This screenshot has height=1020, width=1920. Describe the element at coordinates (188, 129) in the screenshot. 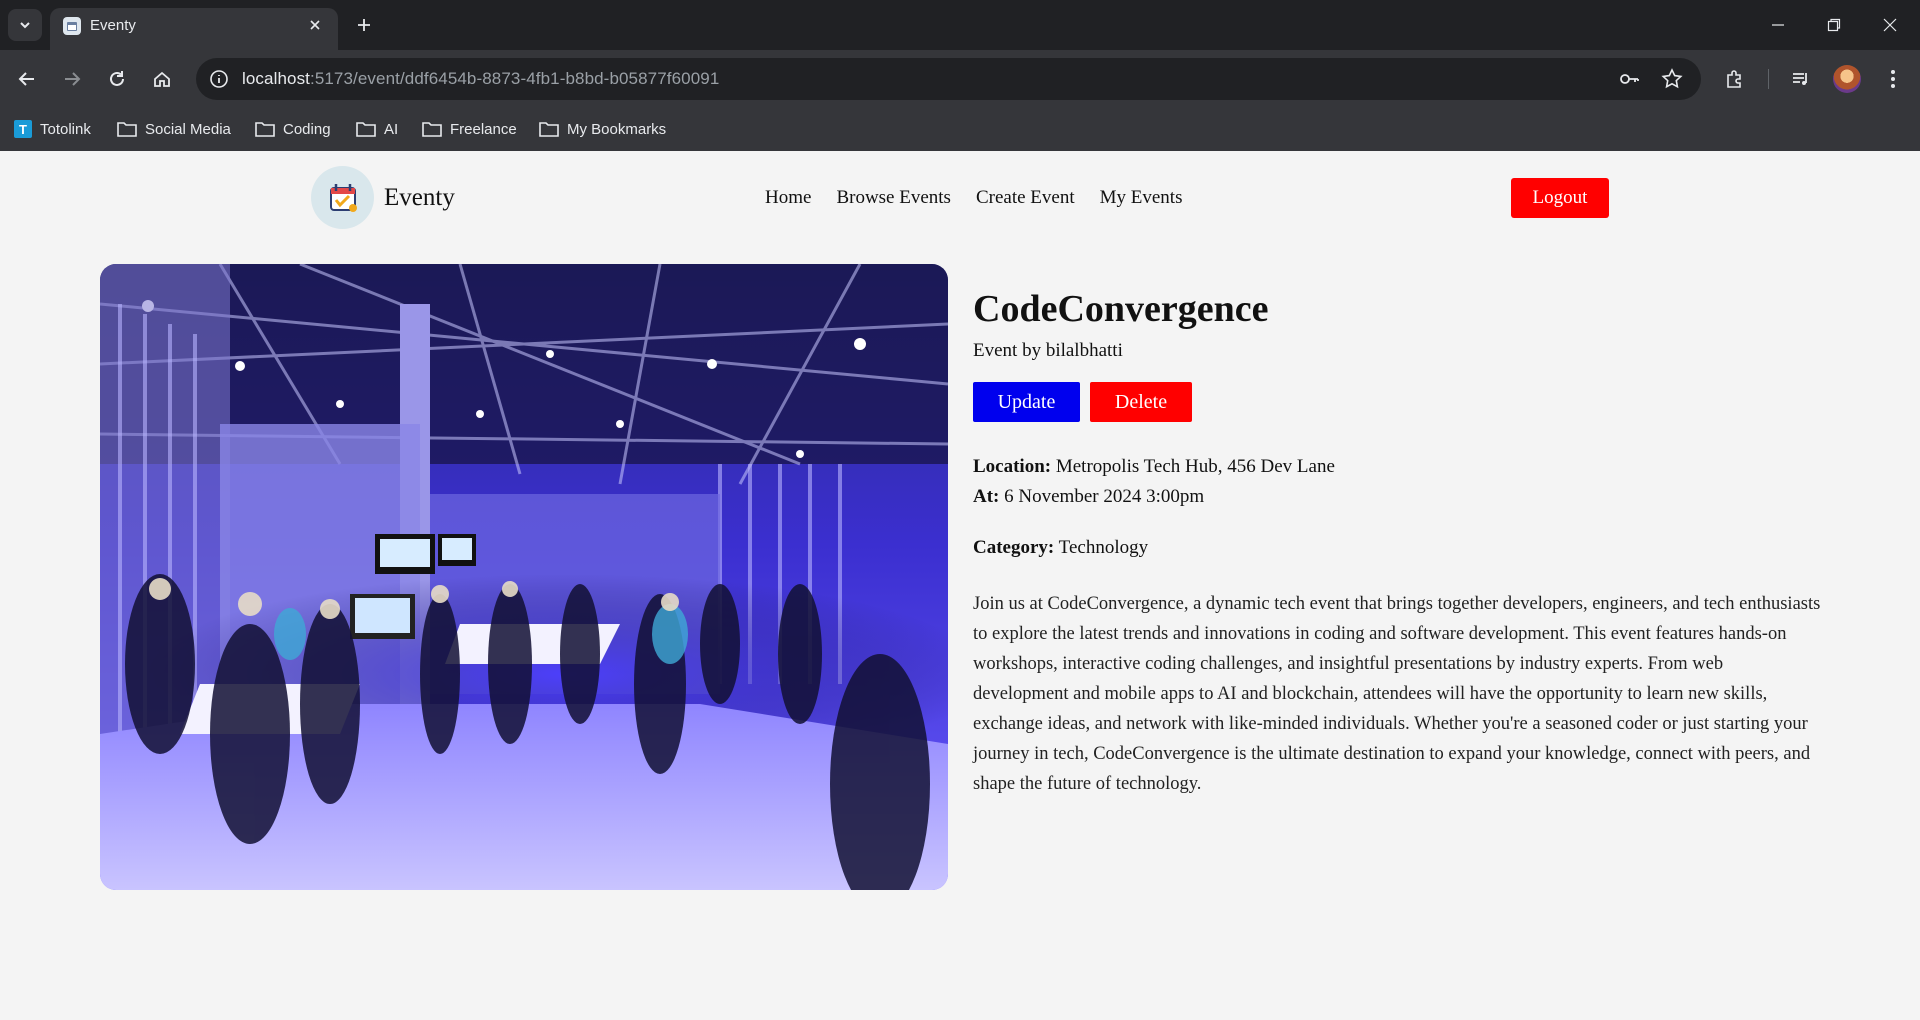

I see `bookmark-label: Social Media` at that location.